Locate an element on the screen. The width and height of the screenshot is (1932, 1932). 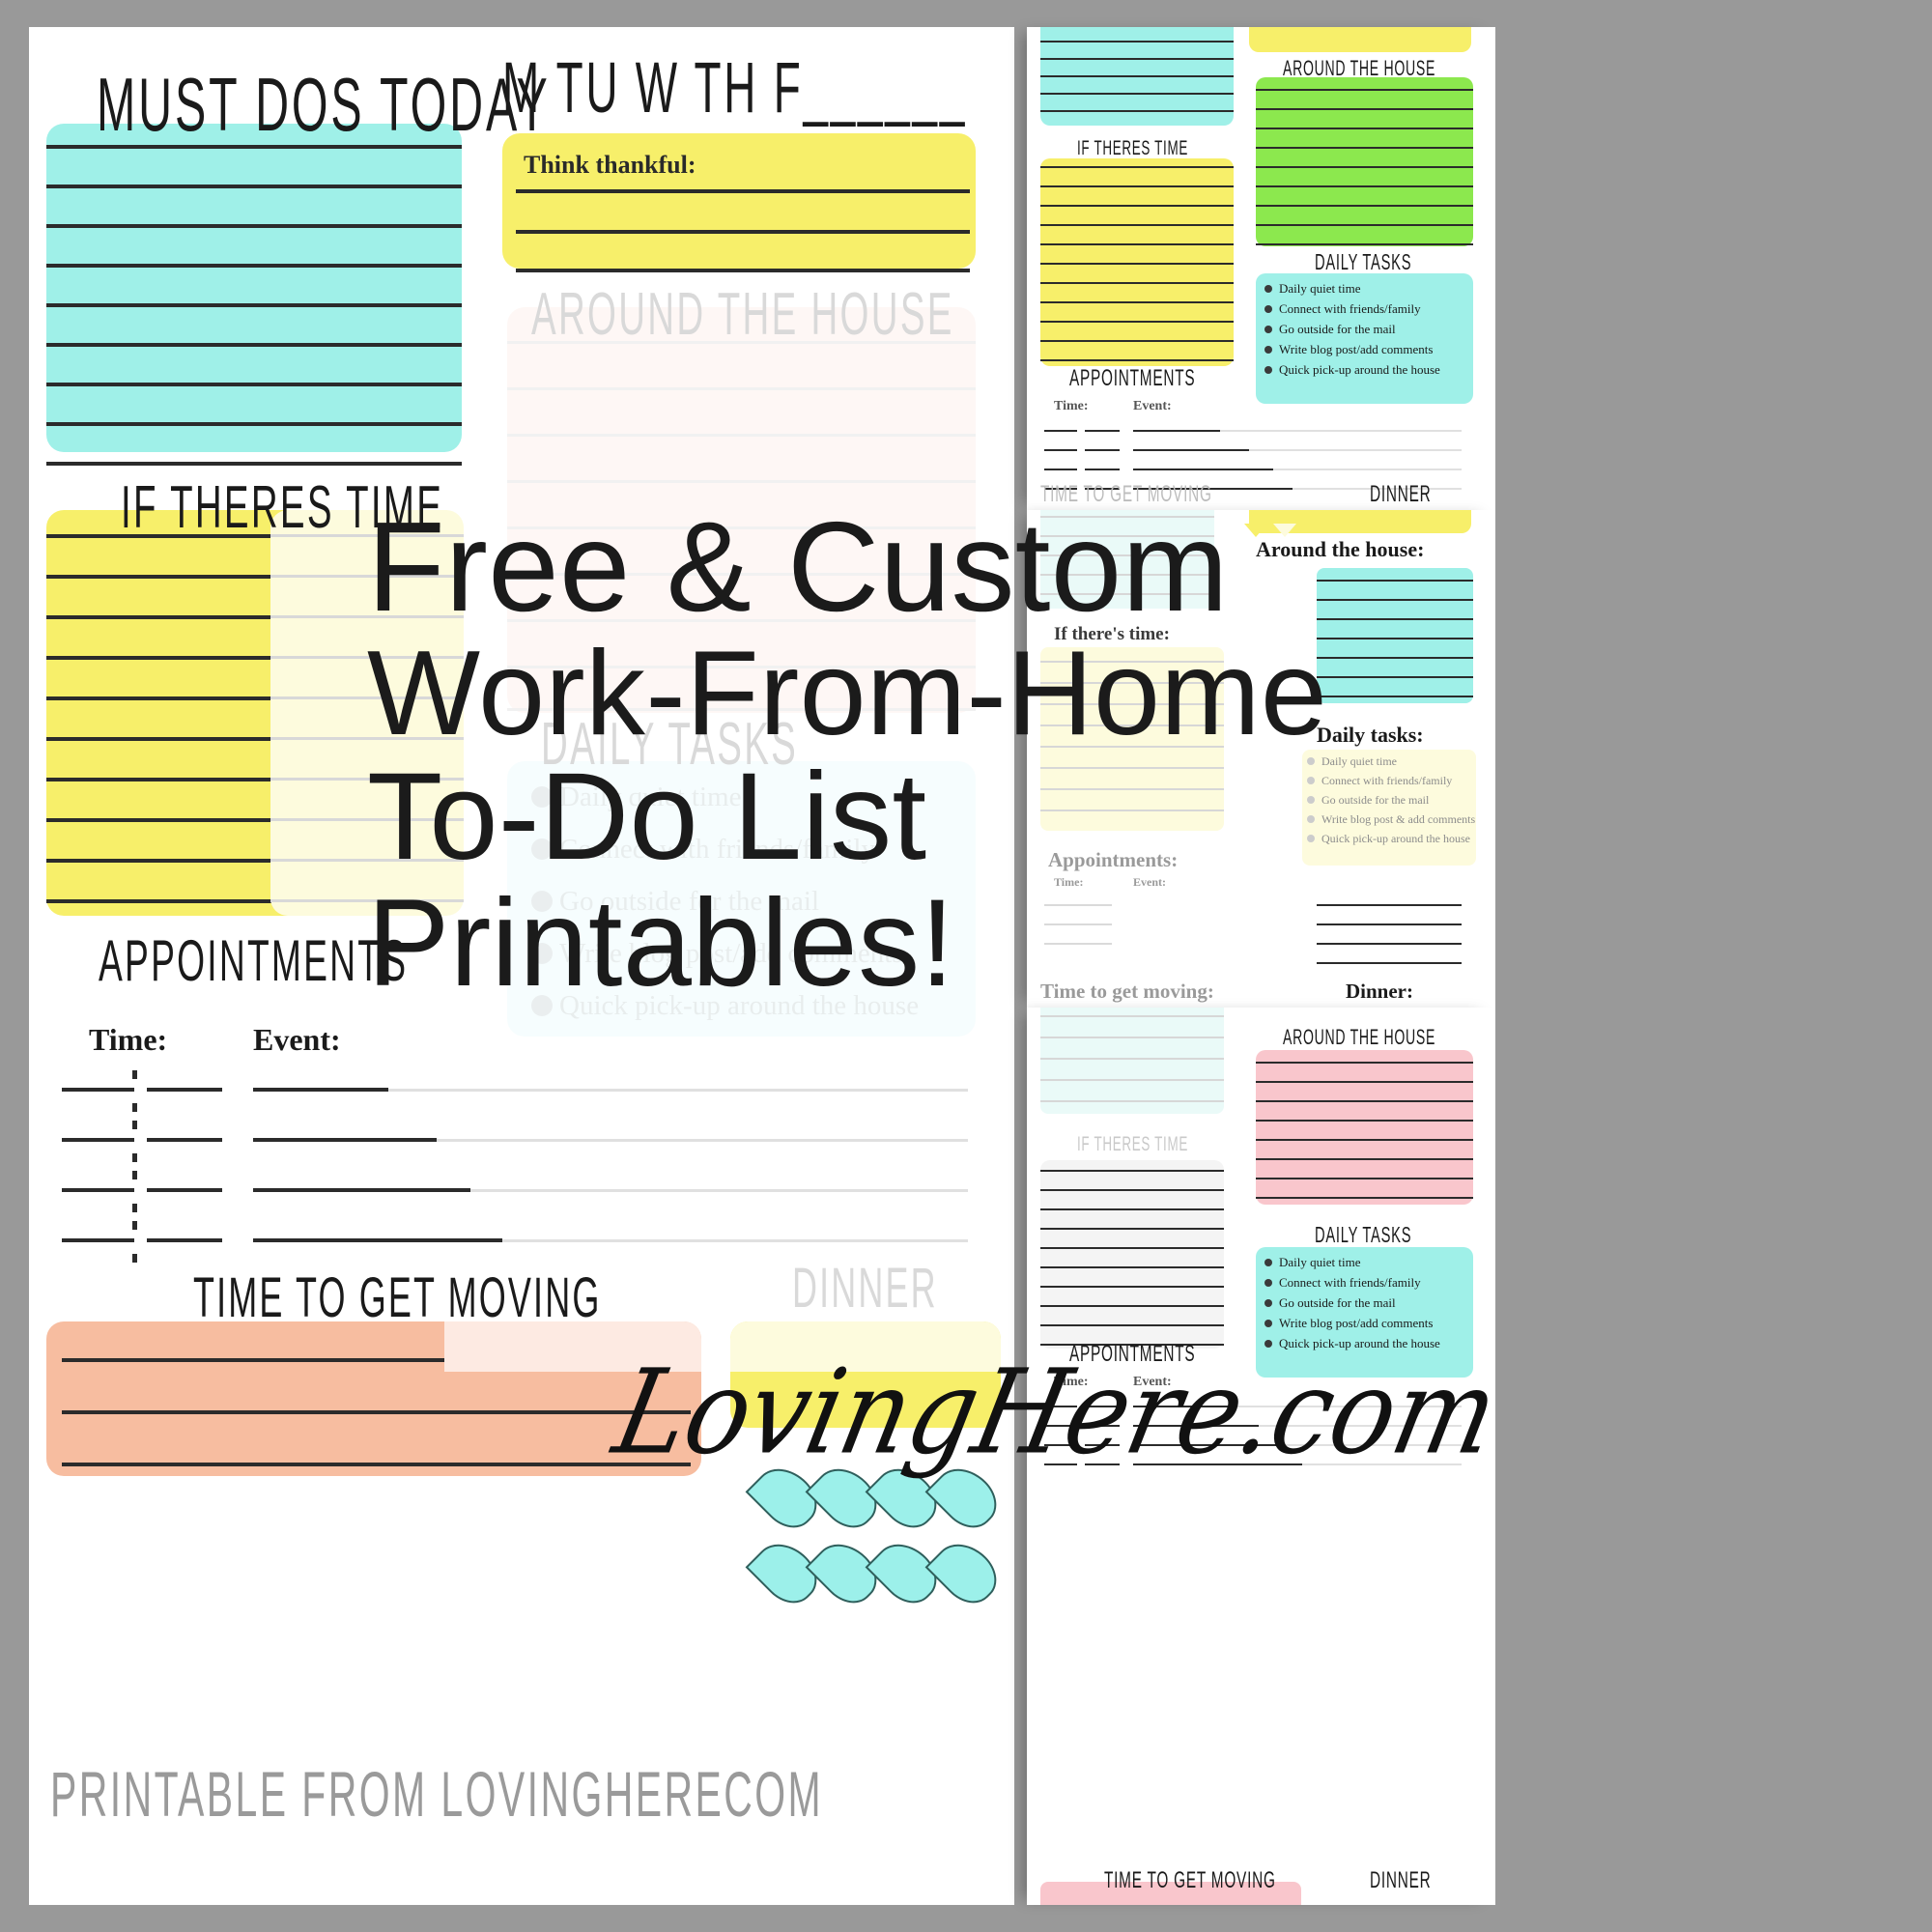
thumb2-around-the-house-title: Around the house: is located at coordinates (1340, 549).